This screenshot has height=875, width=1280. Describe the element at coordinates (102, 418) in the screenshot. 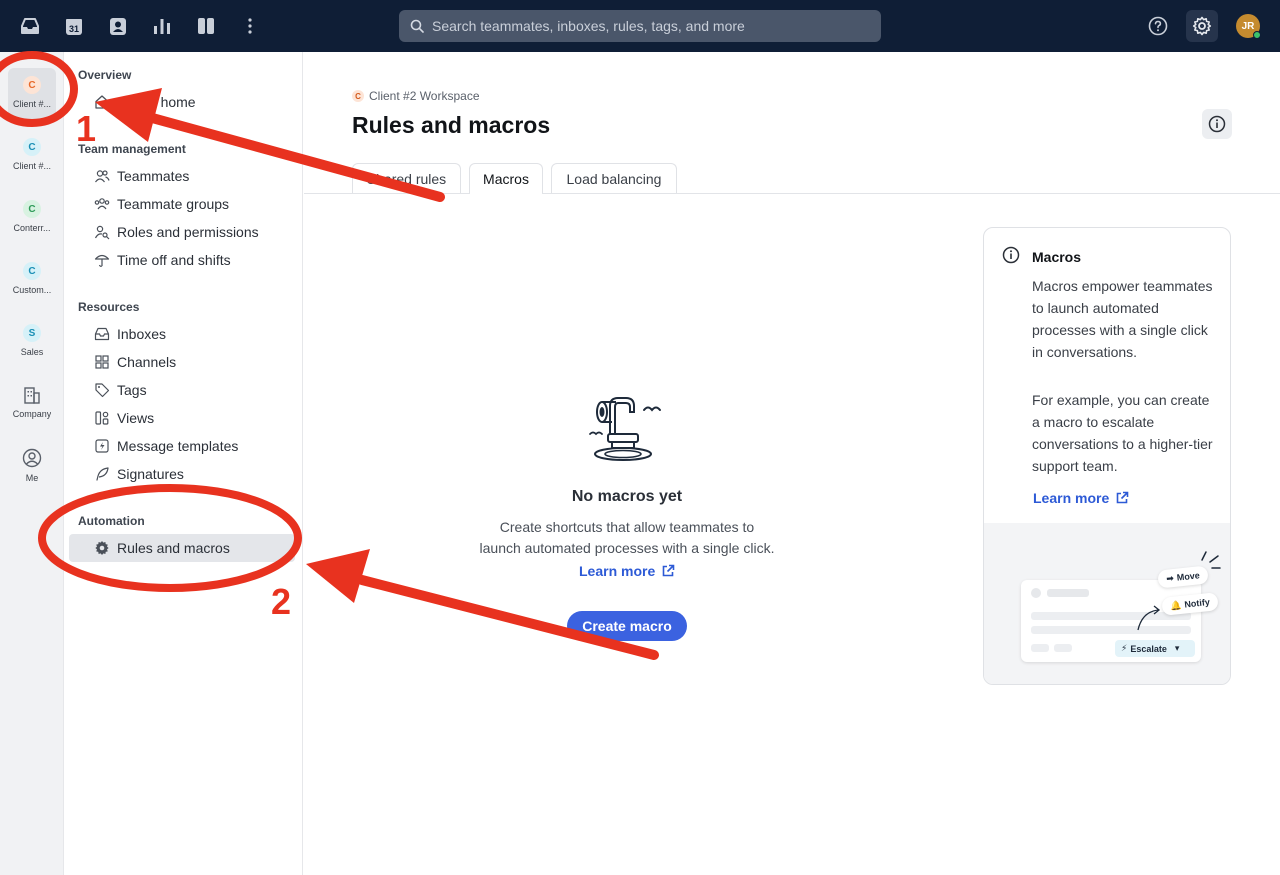

I see `views-icon` at that location.